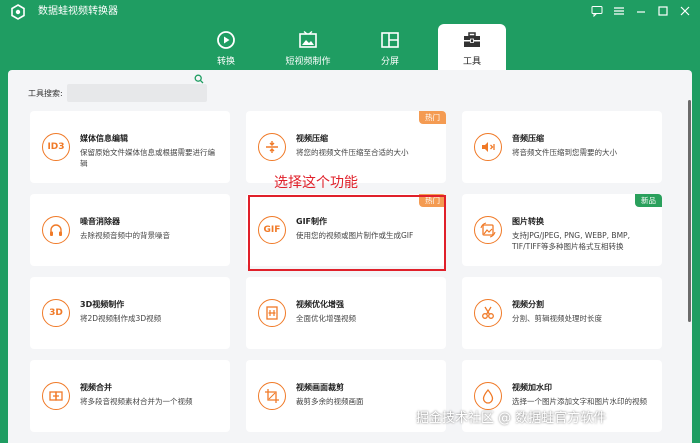 The height and width of the screenshot is (443, 700). I want to click on tool-title: 图片转换, so click(528, 221).